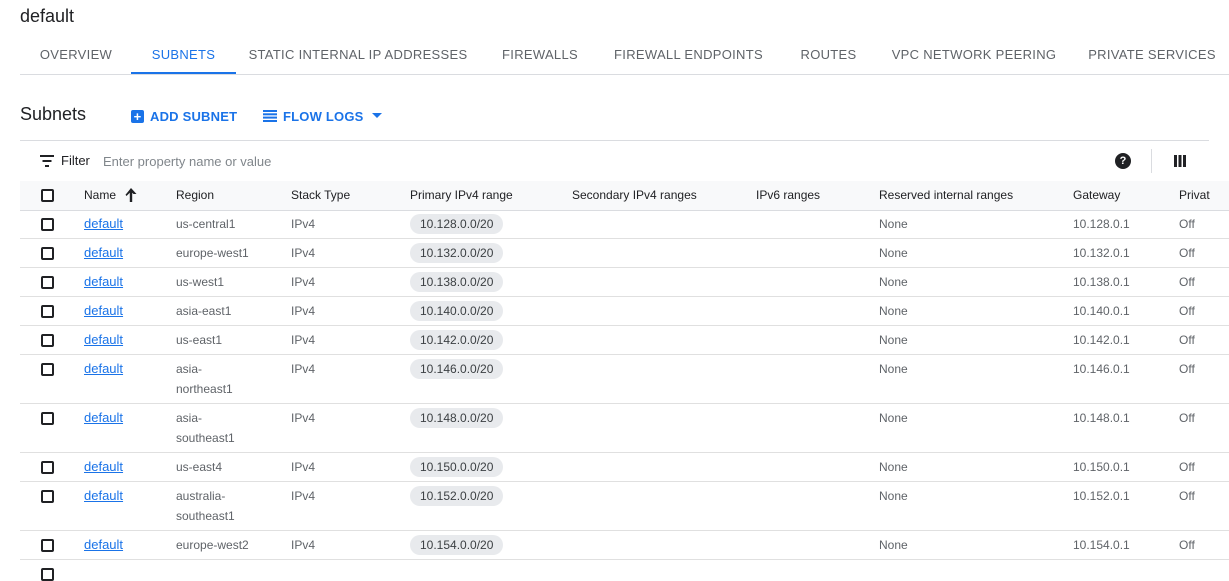  Describe the element at coordinates (788, 195) in the screenshot. I see `header-ipv6-ranges: IPv6 ranges` at that location.